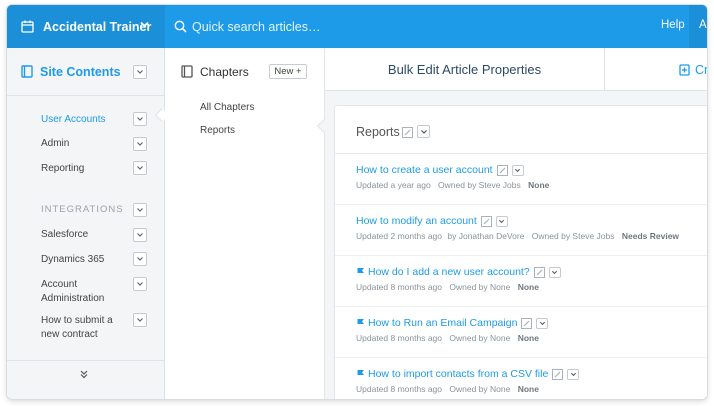 This screenshot has height=406, width=714. Describe the element at coordinates (378, 132) in the screenshot. I see `section-title: Reports` at that location.